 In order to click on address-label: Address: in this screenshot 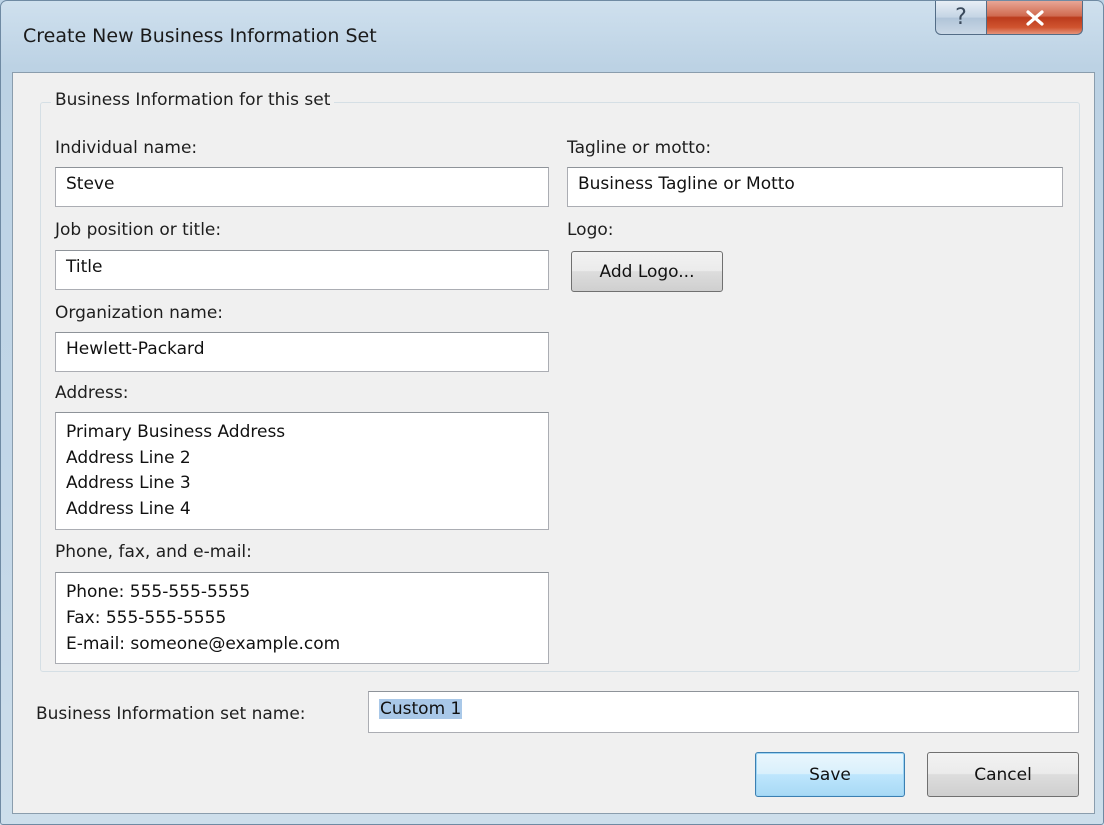, I will do `click(92, 393)`.